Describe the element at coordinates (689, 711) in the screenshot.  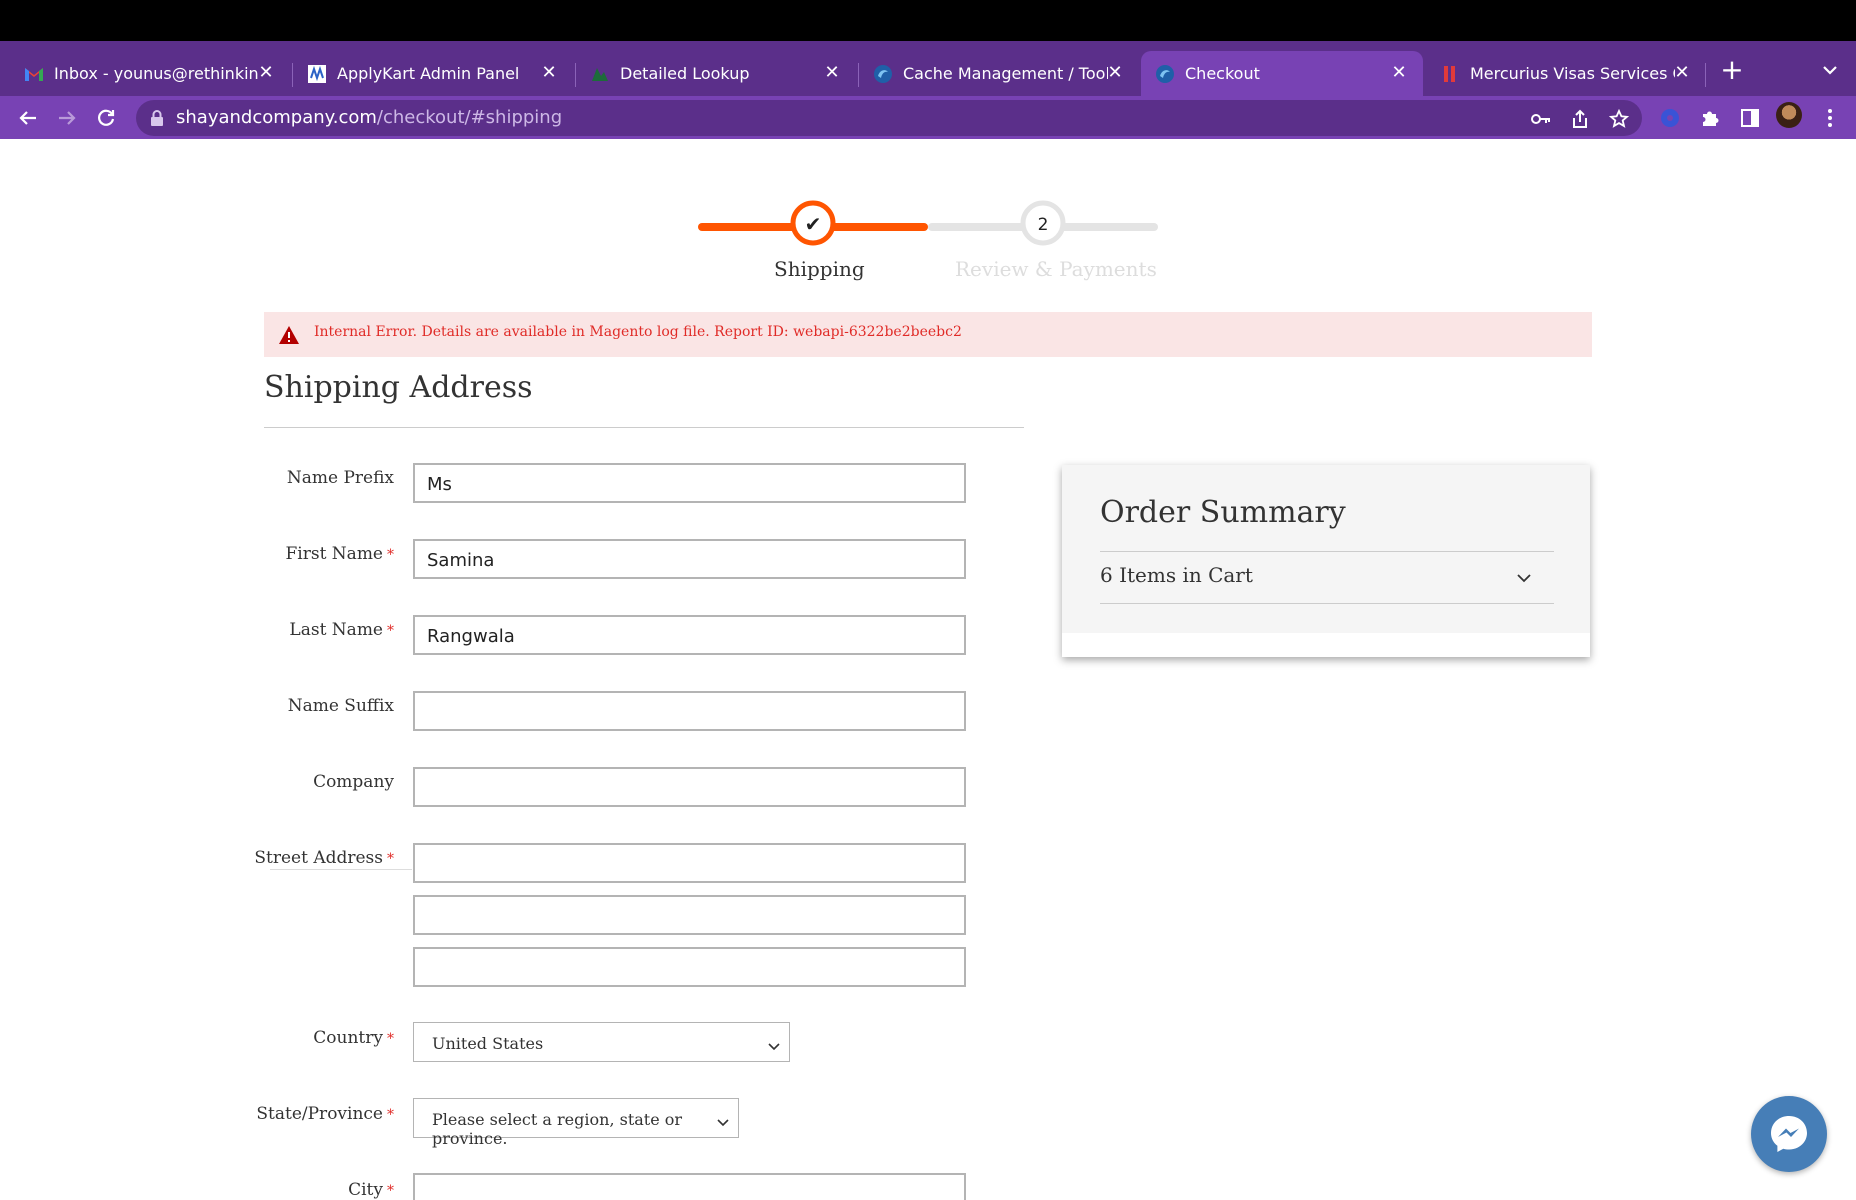
I see `name-suffix-input` at that location.